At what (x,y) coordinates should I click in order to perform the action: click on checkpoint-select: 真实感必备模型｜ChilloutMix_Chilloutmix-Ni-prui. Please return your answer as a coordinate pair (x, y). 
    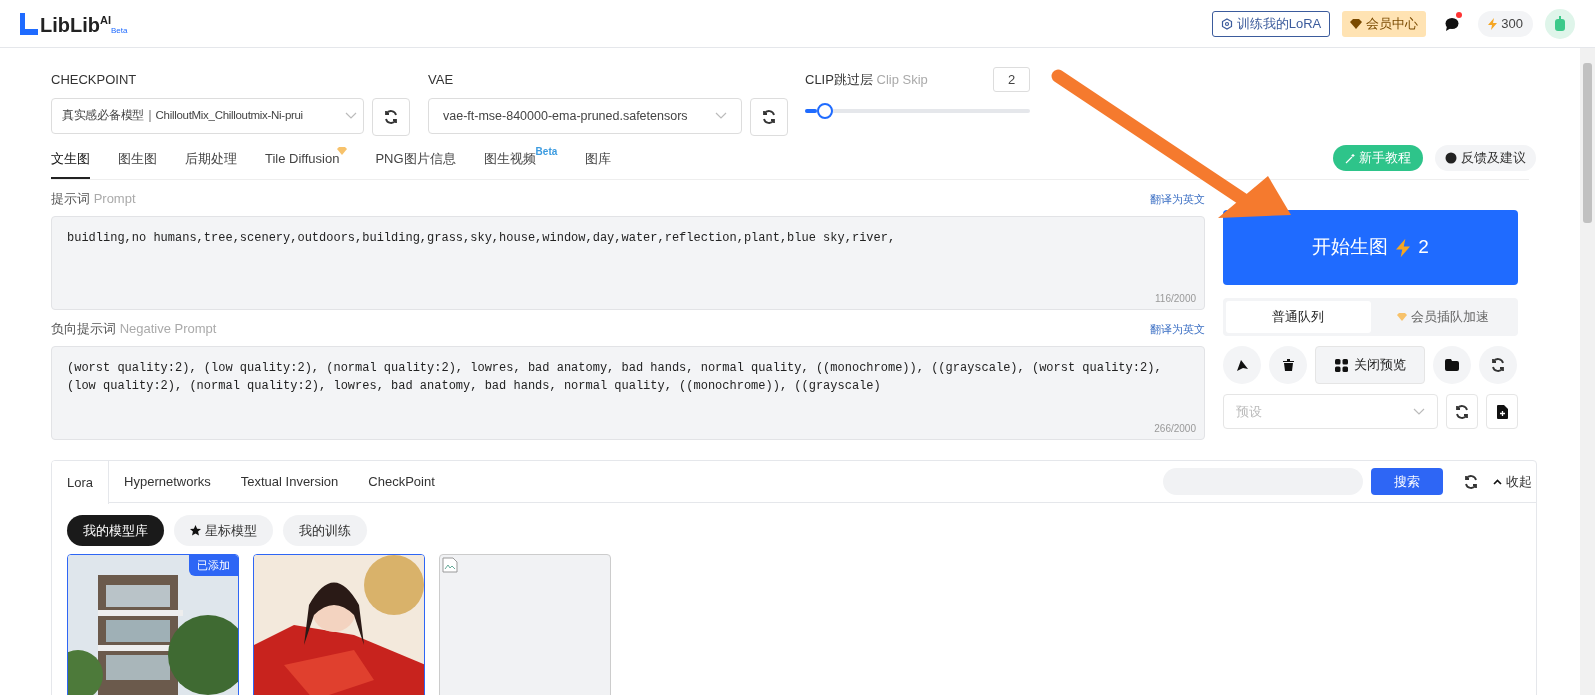
    Looking at the image, I should click on (207, 116).